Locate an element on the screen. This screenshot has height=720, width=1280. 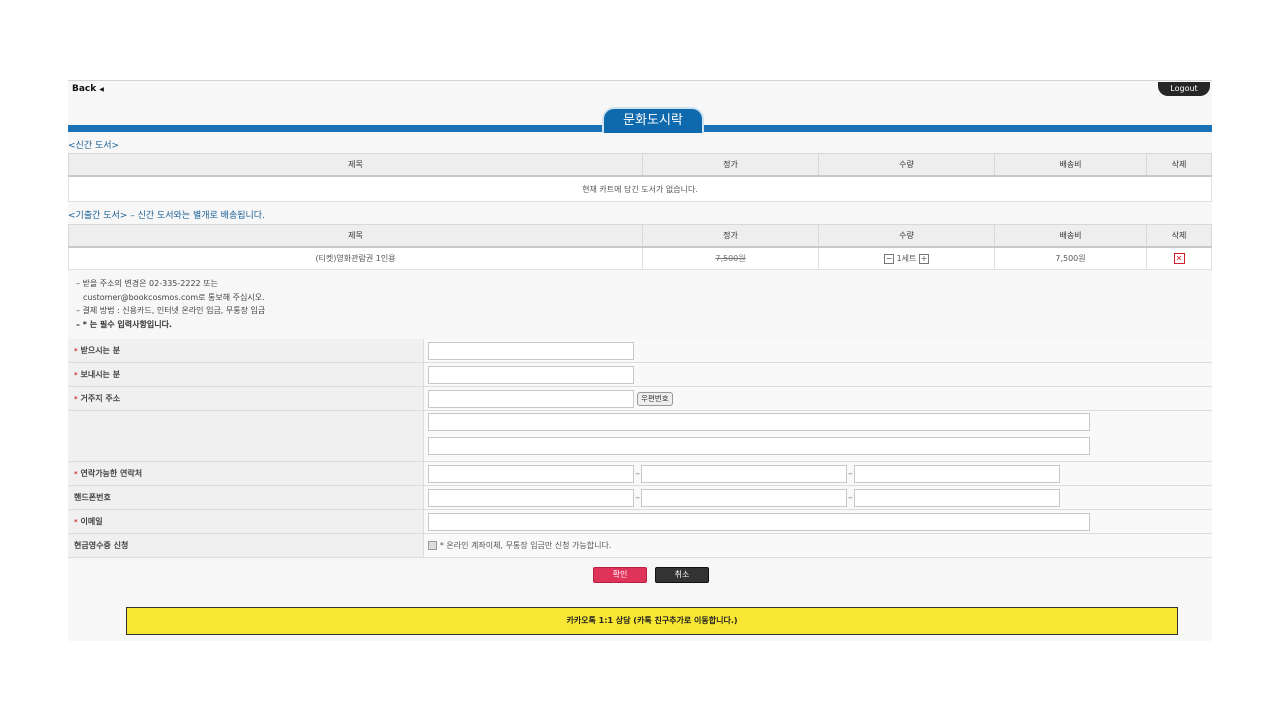
contact-cell: – – is located at coordinates (817, 473).